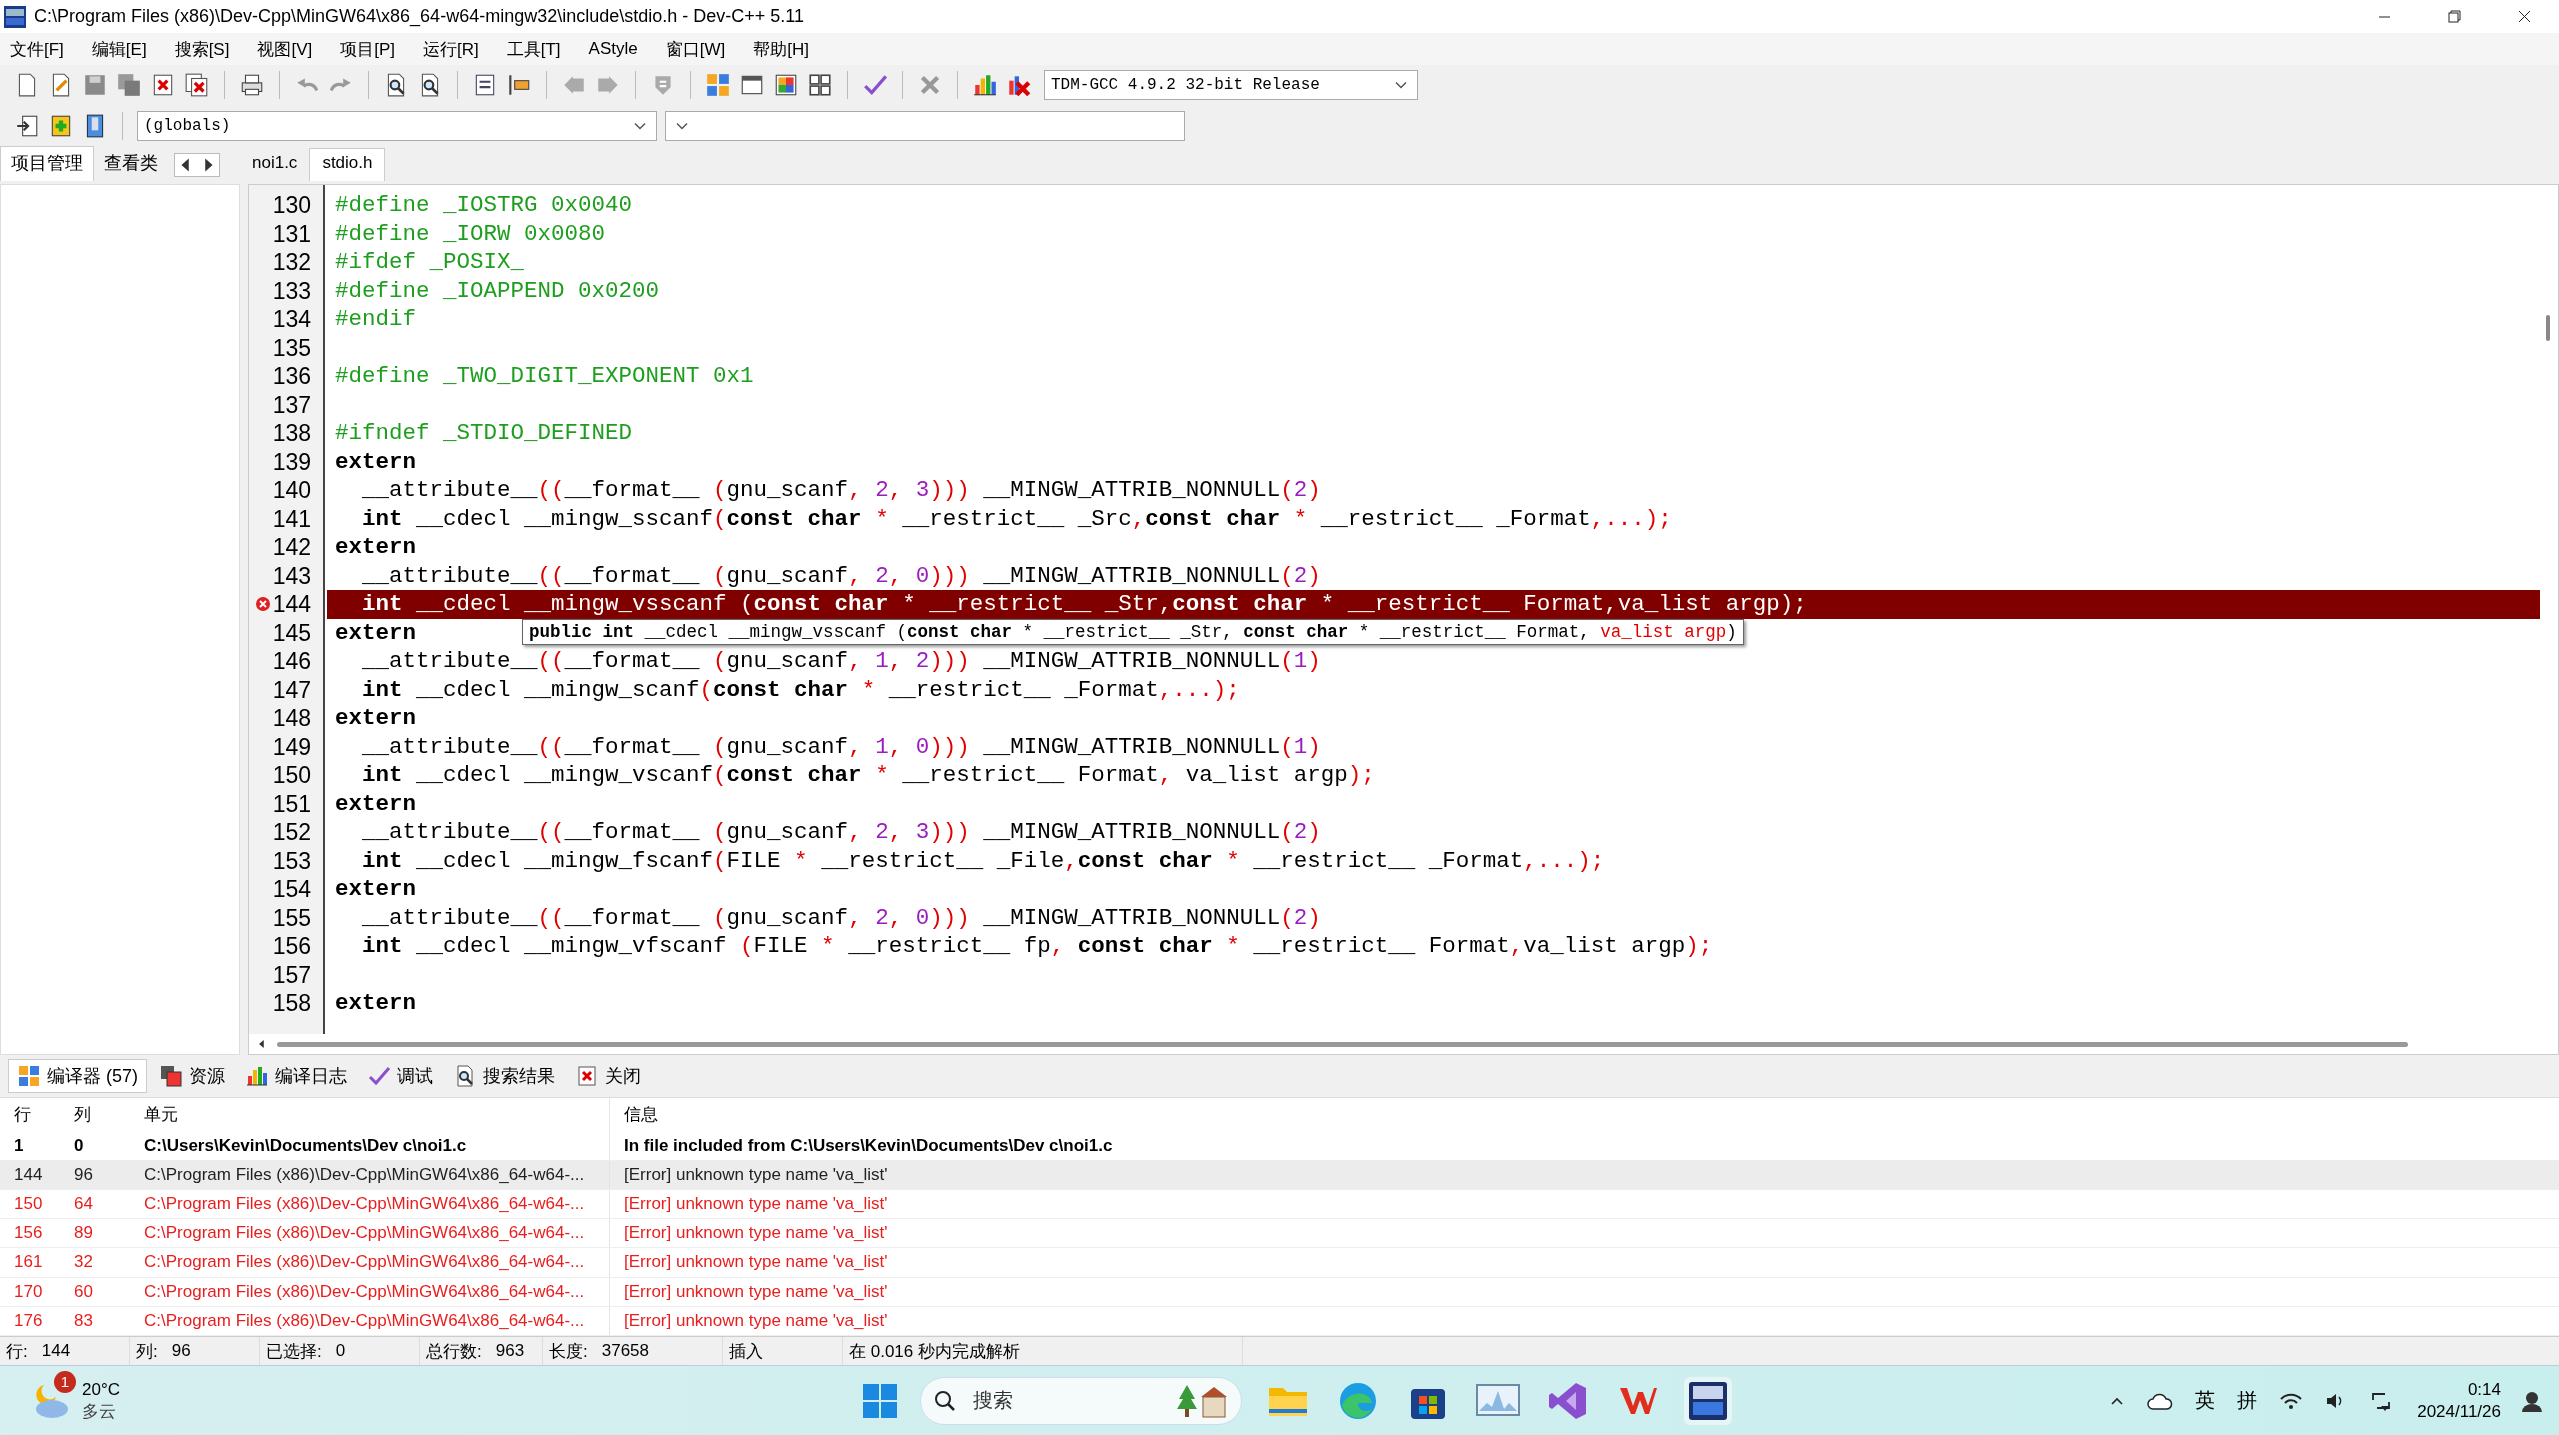  What do you see at coordinates (820, 85) in the screenshot?
I see `grid-icon` at bounding box center [820, 85].